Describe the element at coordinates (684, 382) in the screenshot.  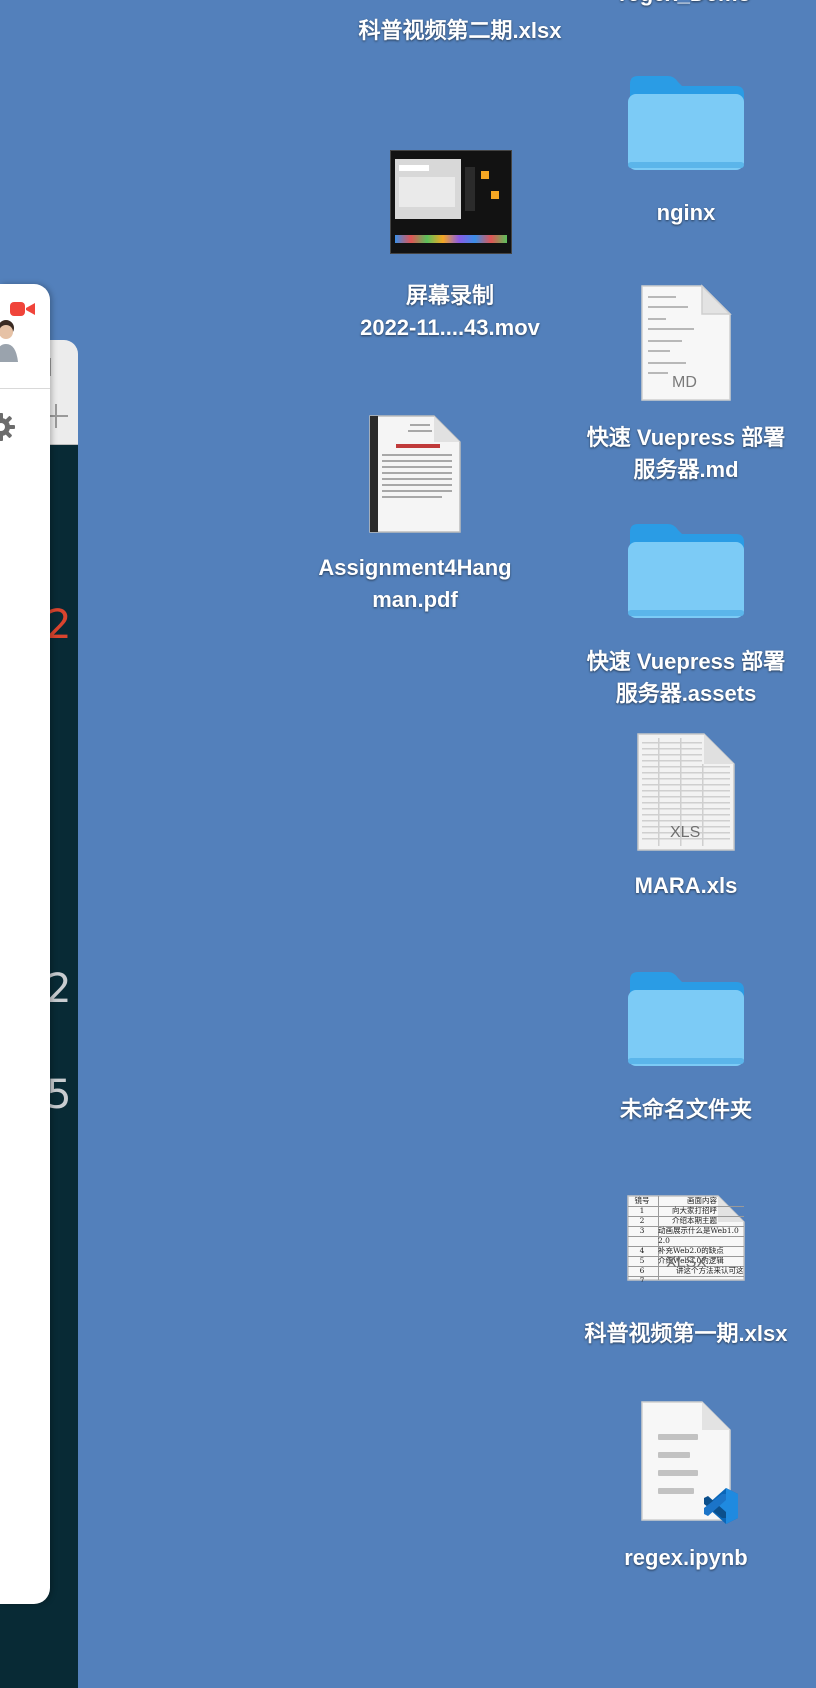
I see `md-badge: MD` at that location.